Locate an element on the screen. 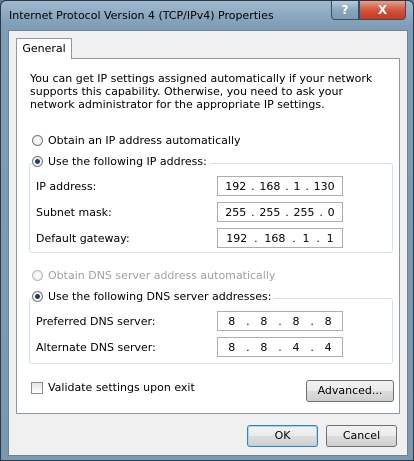  ip-address-label: IP address: is located at coordinates (66, 186).